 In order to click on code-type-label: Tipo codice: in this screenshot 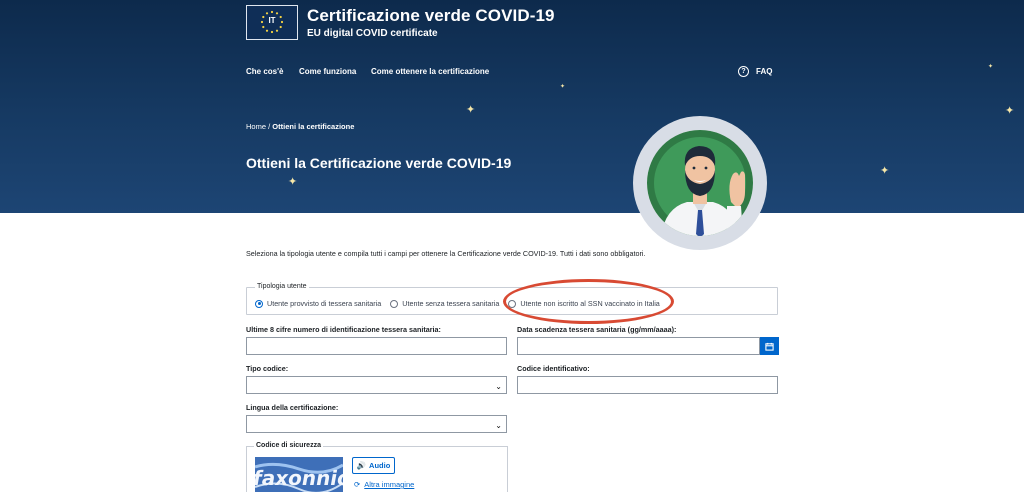, I will do `click(267, 368)`.